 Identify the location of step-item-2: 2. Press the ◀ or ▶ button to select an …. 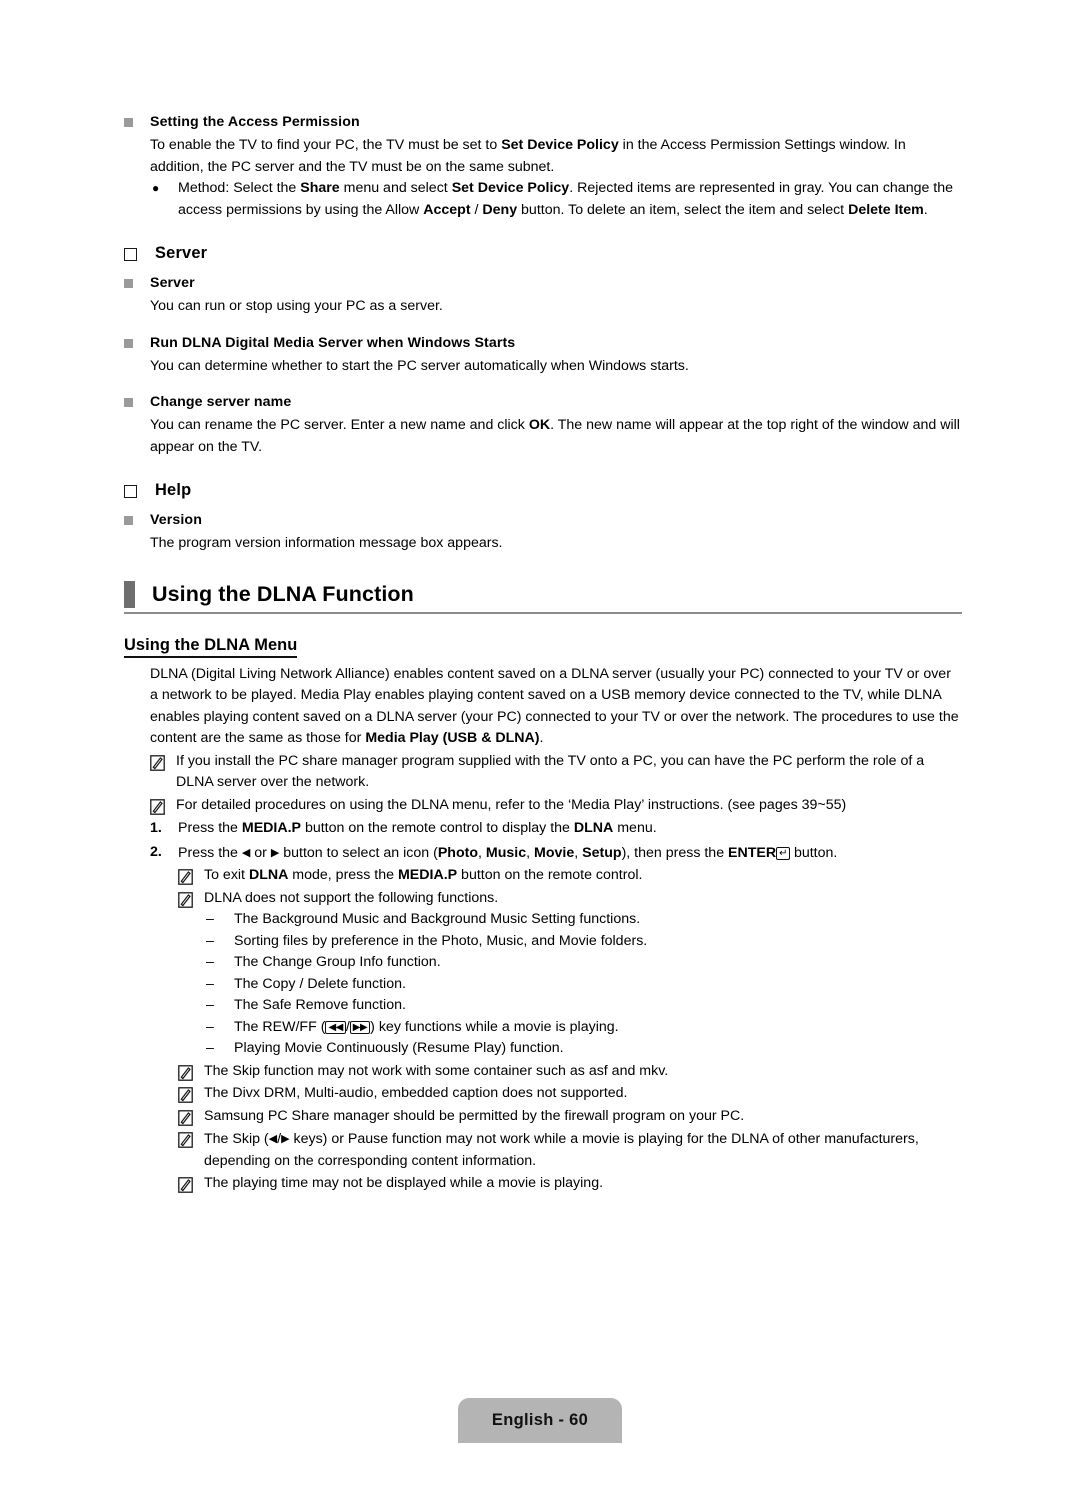
(556, 853).